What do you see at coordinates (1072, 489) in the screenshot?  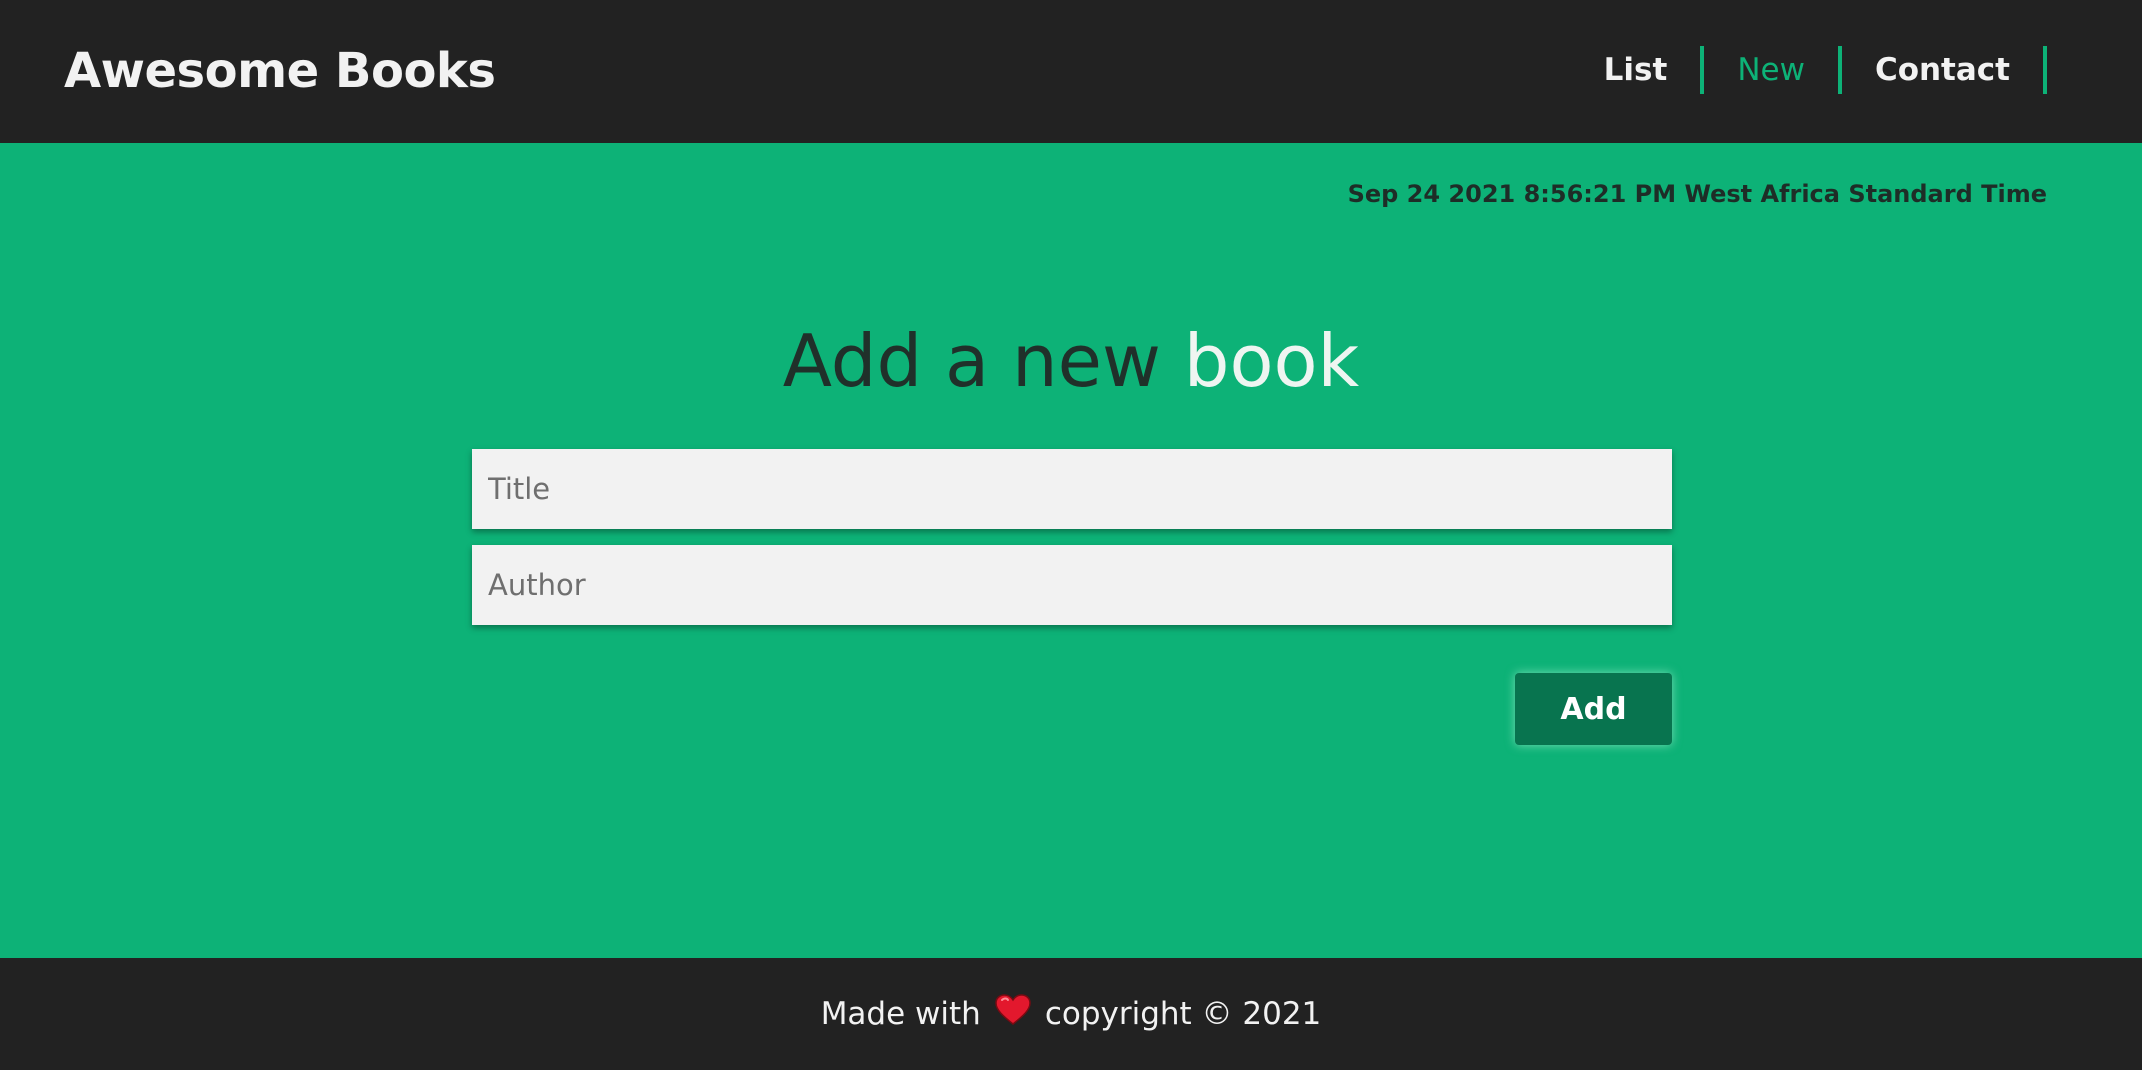 I see `title-input` at bounding box center [1072, 489].